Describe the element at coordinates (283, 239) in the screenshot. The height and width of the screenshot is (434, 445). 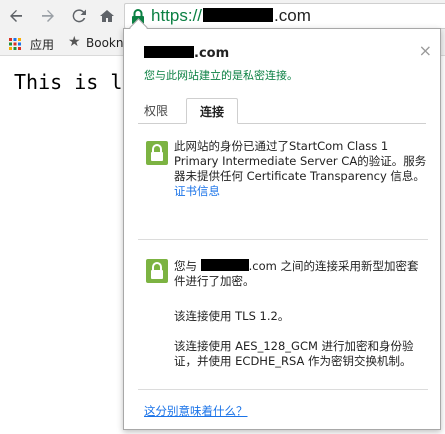
I see `section-divider` at that location.